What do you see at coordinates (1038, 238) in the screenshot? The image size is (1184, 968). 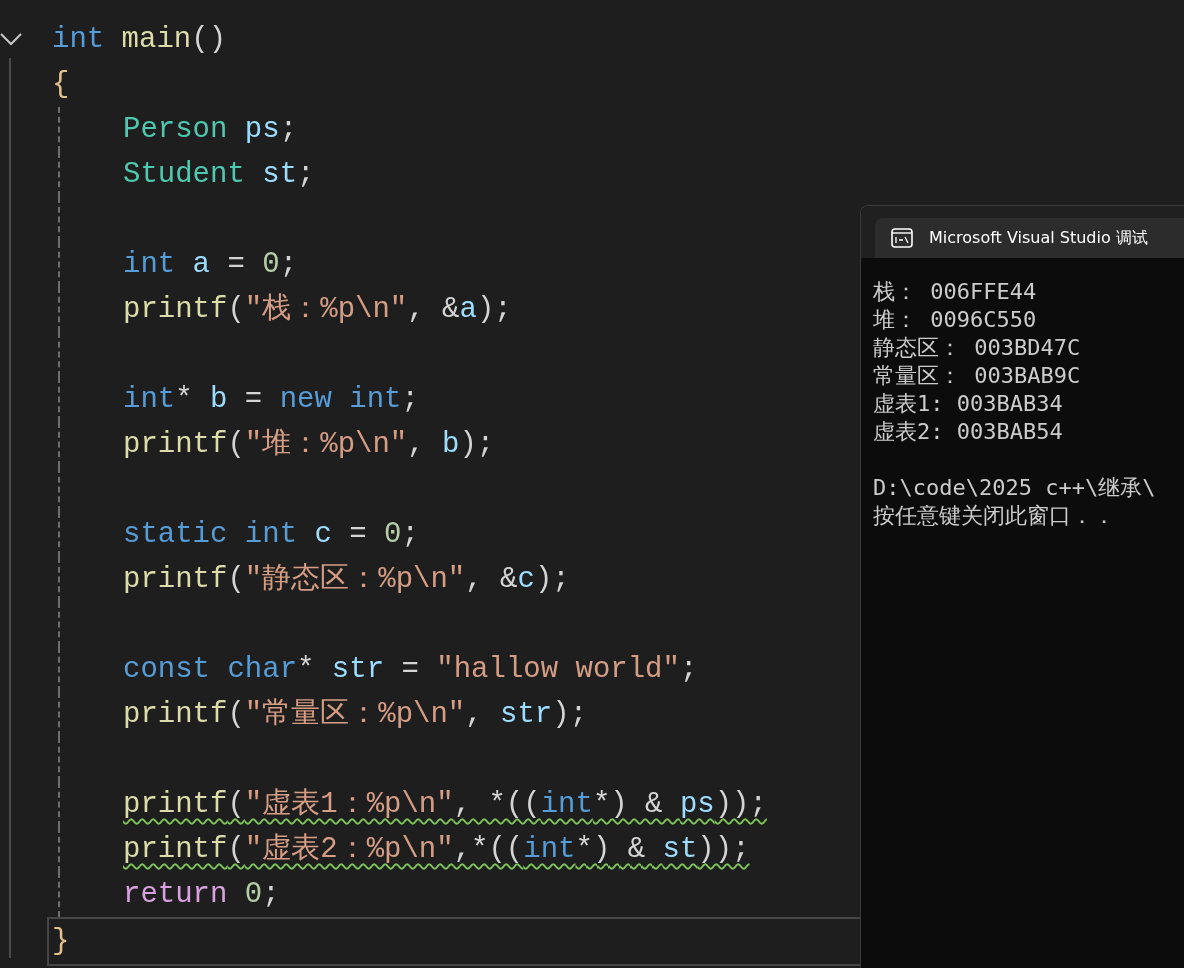 I see `window-title: Microsoft Visual Studio 调试` at bounding box center [1038, 238].